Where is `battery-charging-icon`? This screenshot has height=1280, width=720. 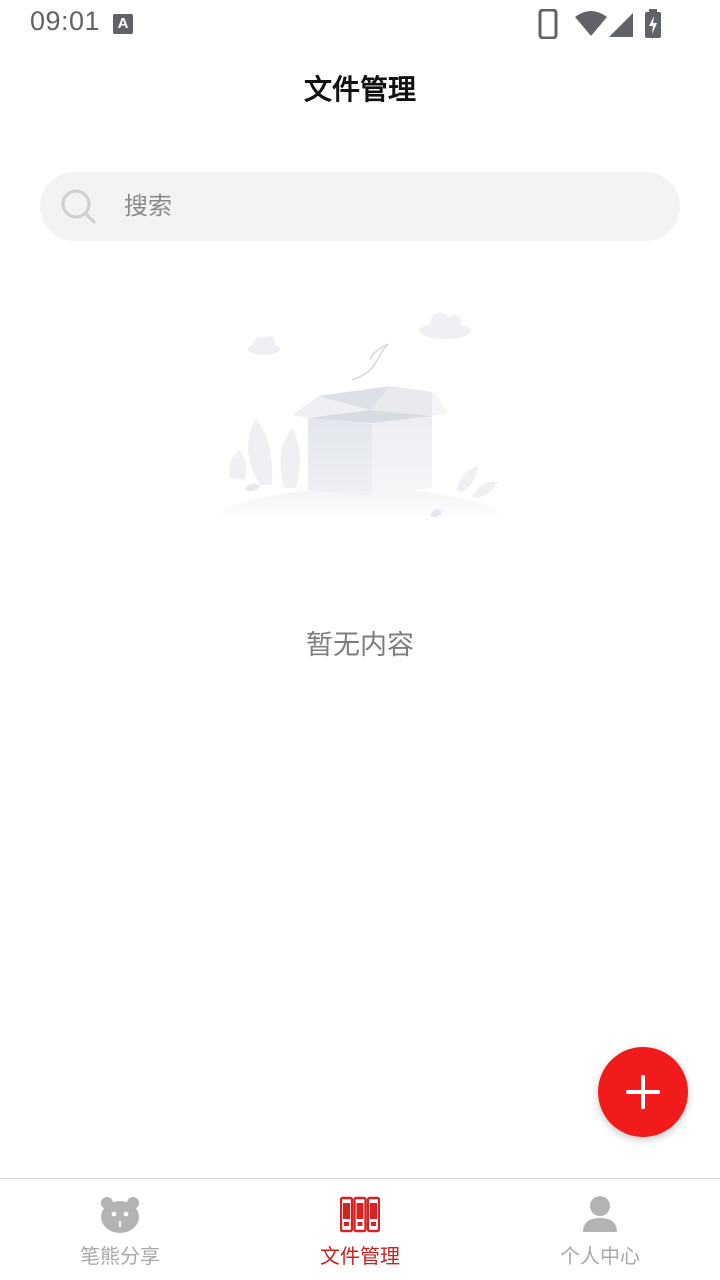
battery-charging-icon is located at coordinates (653, 23).